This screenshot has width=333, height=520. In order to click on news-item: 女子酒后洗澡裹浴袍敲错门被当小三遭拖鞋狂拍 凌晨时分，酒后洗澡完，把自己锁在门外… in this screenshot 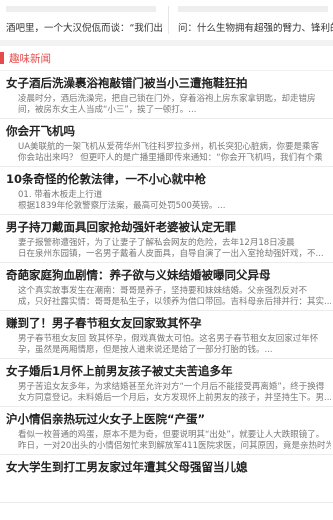, I will do `click(166, 95)`.